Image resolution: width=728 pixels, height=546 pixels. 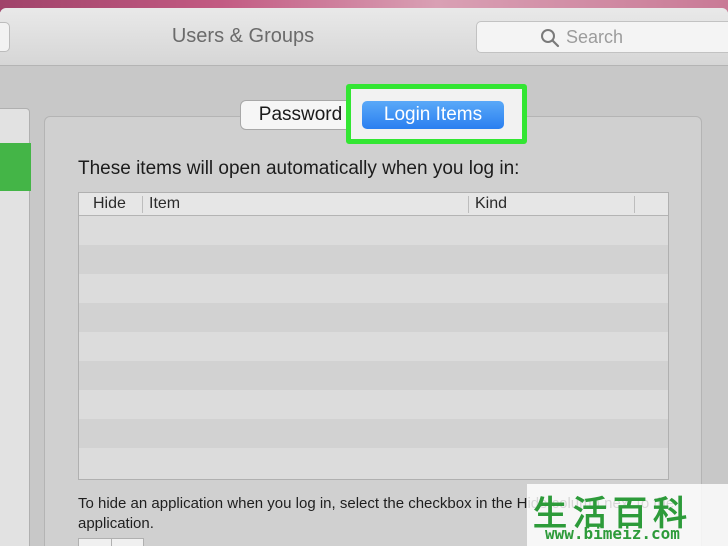 What do you see at coordinates (433, 115) in the screenshot?
I see `tab-login-items: Login Items` at bounding box center [433, 115].